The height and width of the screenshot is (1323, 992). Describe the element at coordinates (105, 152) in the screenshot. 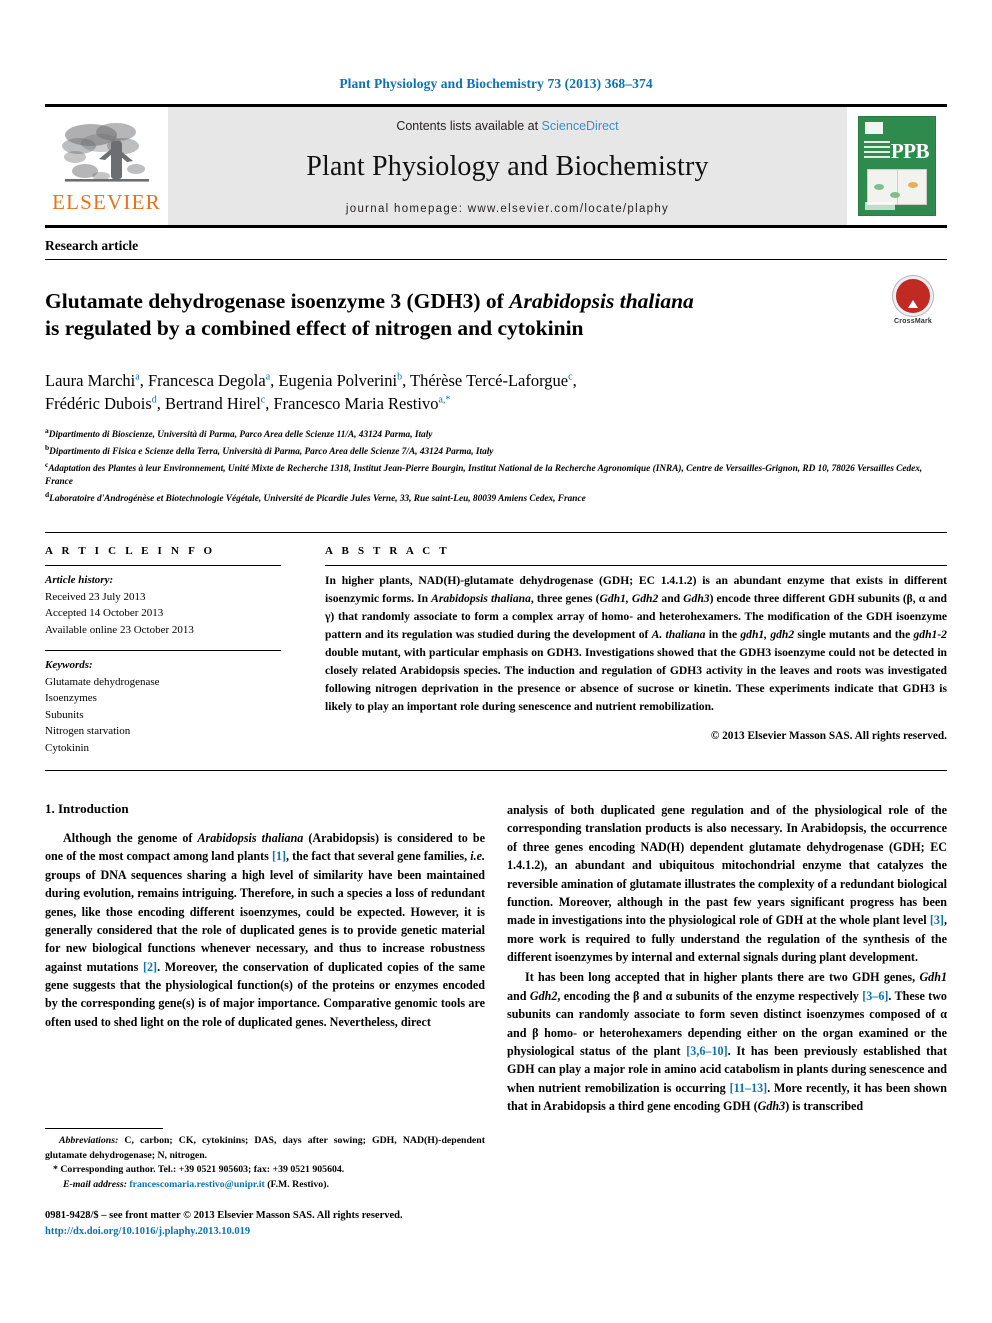

I see `elsevier-tree-icon` at that location.